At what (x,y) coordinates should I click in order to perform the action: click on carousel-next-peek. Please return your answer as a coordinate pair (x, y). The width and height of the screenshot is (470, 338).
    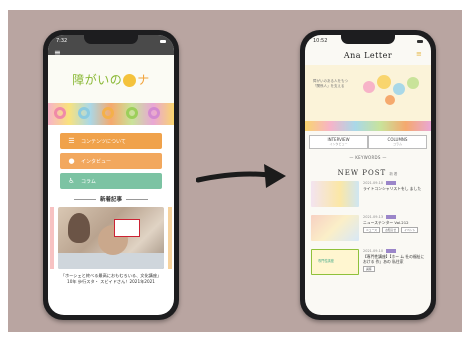
    Looking at the image, I should click on (170, 238).